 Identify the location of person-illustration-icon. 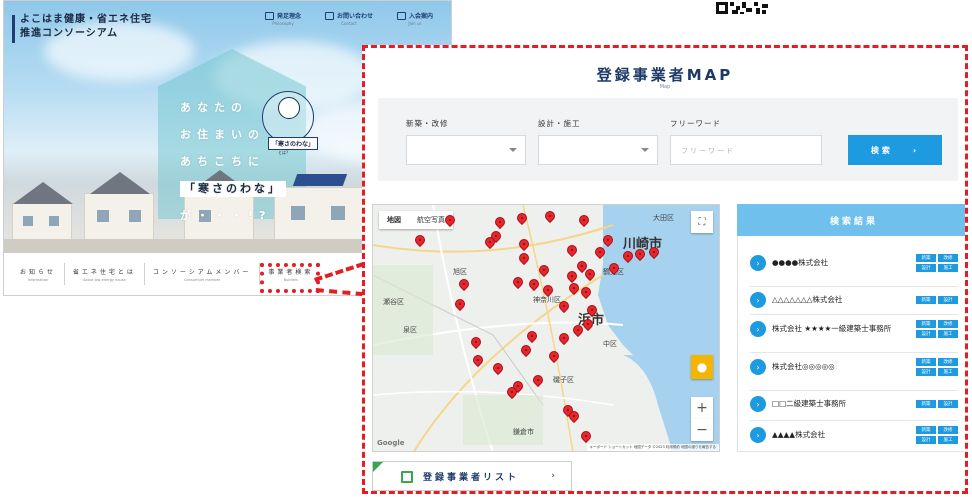
(289, 108).